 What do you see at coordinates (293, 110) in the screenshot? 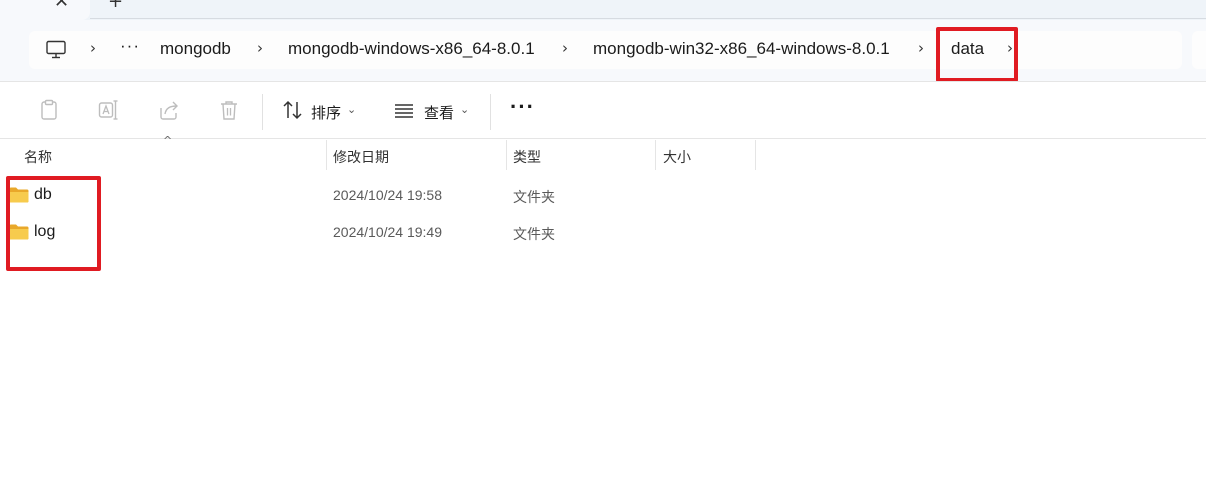
I see `sort-icon` at bounding box center [293, 110].